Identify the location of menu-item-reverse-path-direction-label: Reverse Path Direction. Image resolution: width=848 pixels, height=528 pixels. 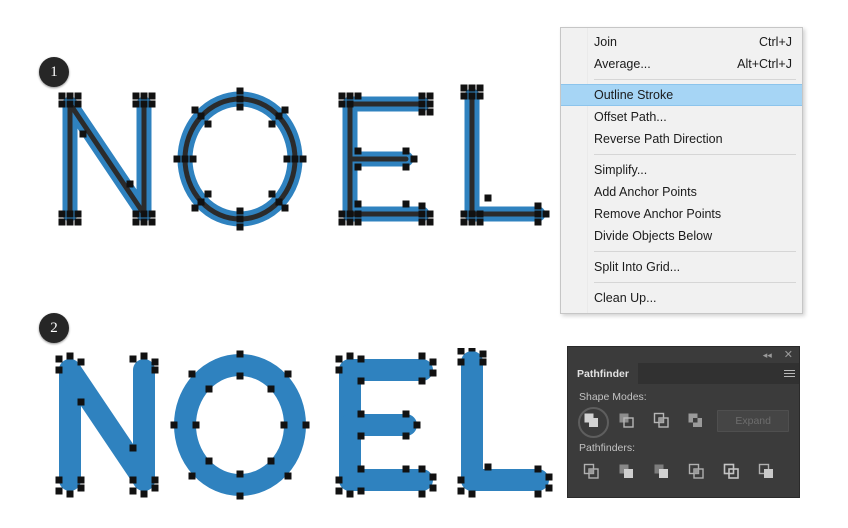
(658, 139).